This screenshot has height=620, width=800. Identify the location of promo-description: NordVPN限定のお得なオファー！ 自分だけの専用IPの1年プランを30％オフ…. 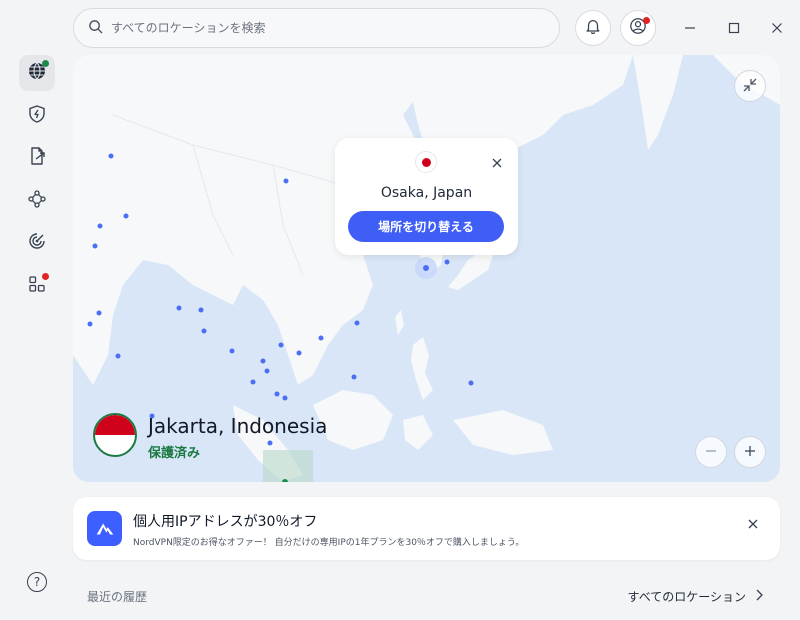
(329, 543).